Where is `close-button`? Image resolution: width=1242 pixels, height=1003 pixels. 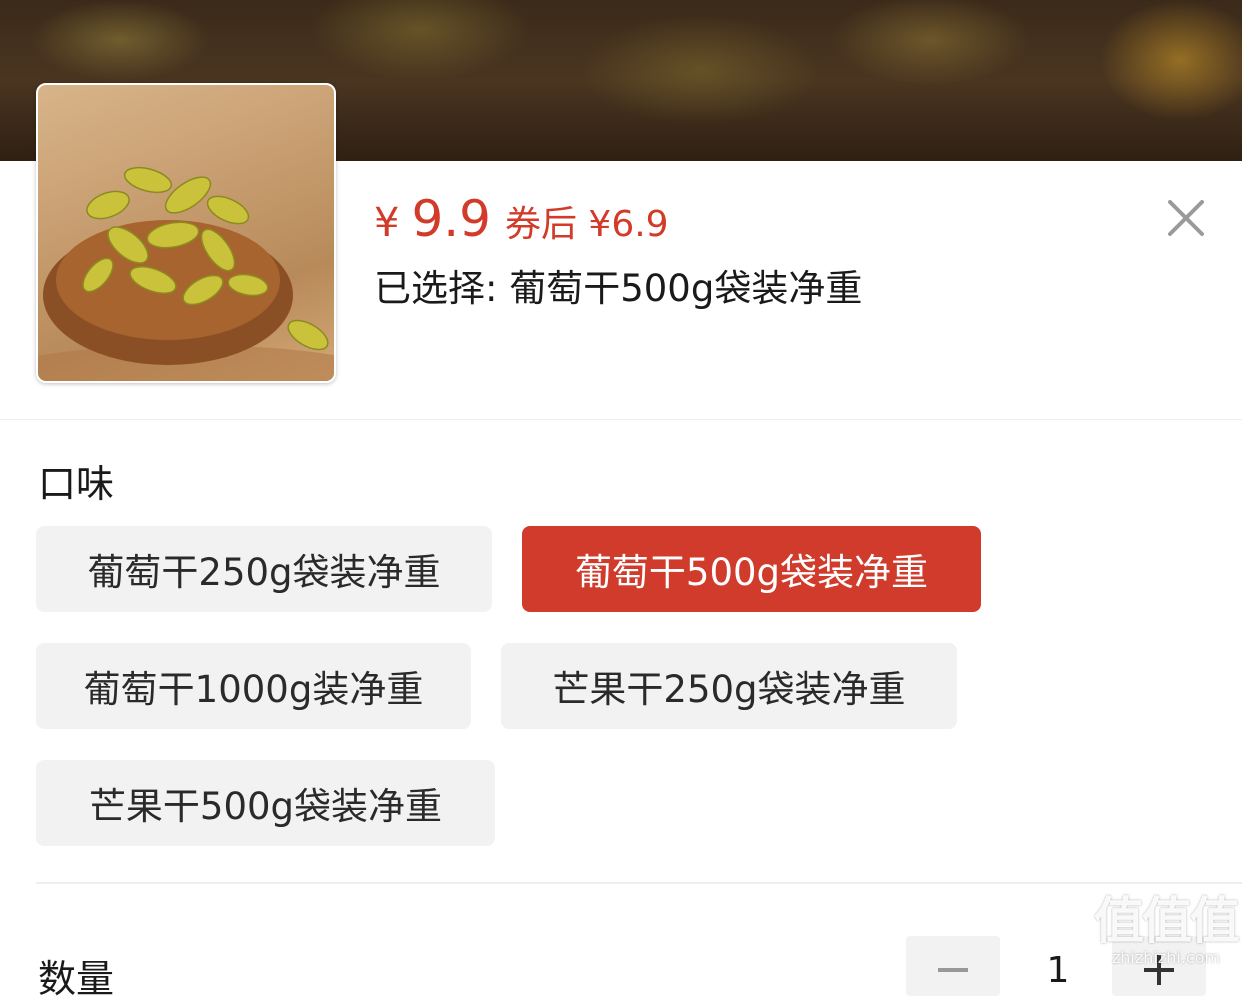 close-button is located at coordinates (1186, 218).